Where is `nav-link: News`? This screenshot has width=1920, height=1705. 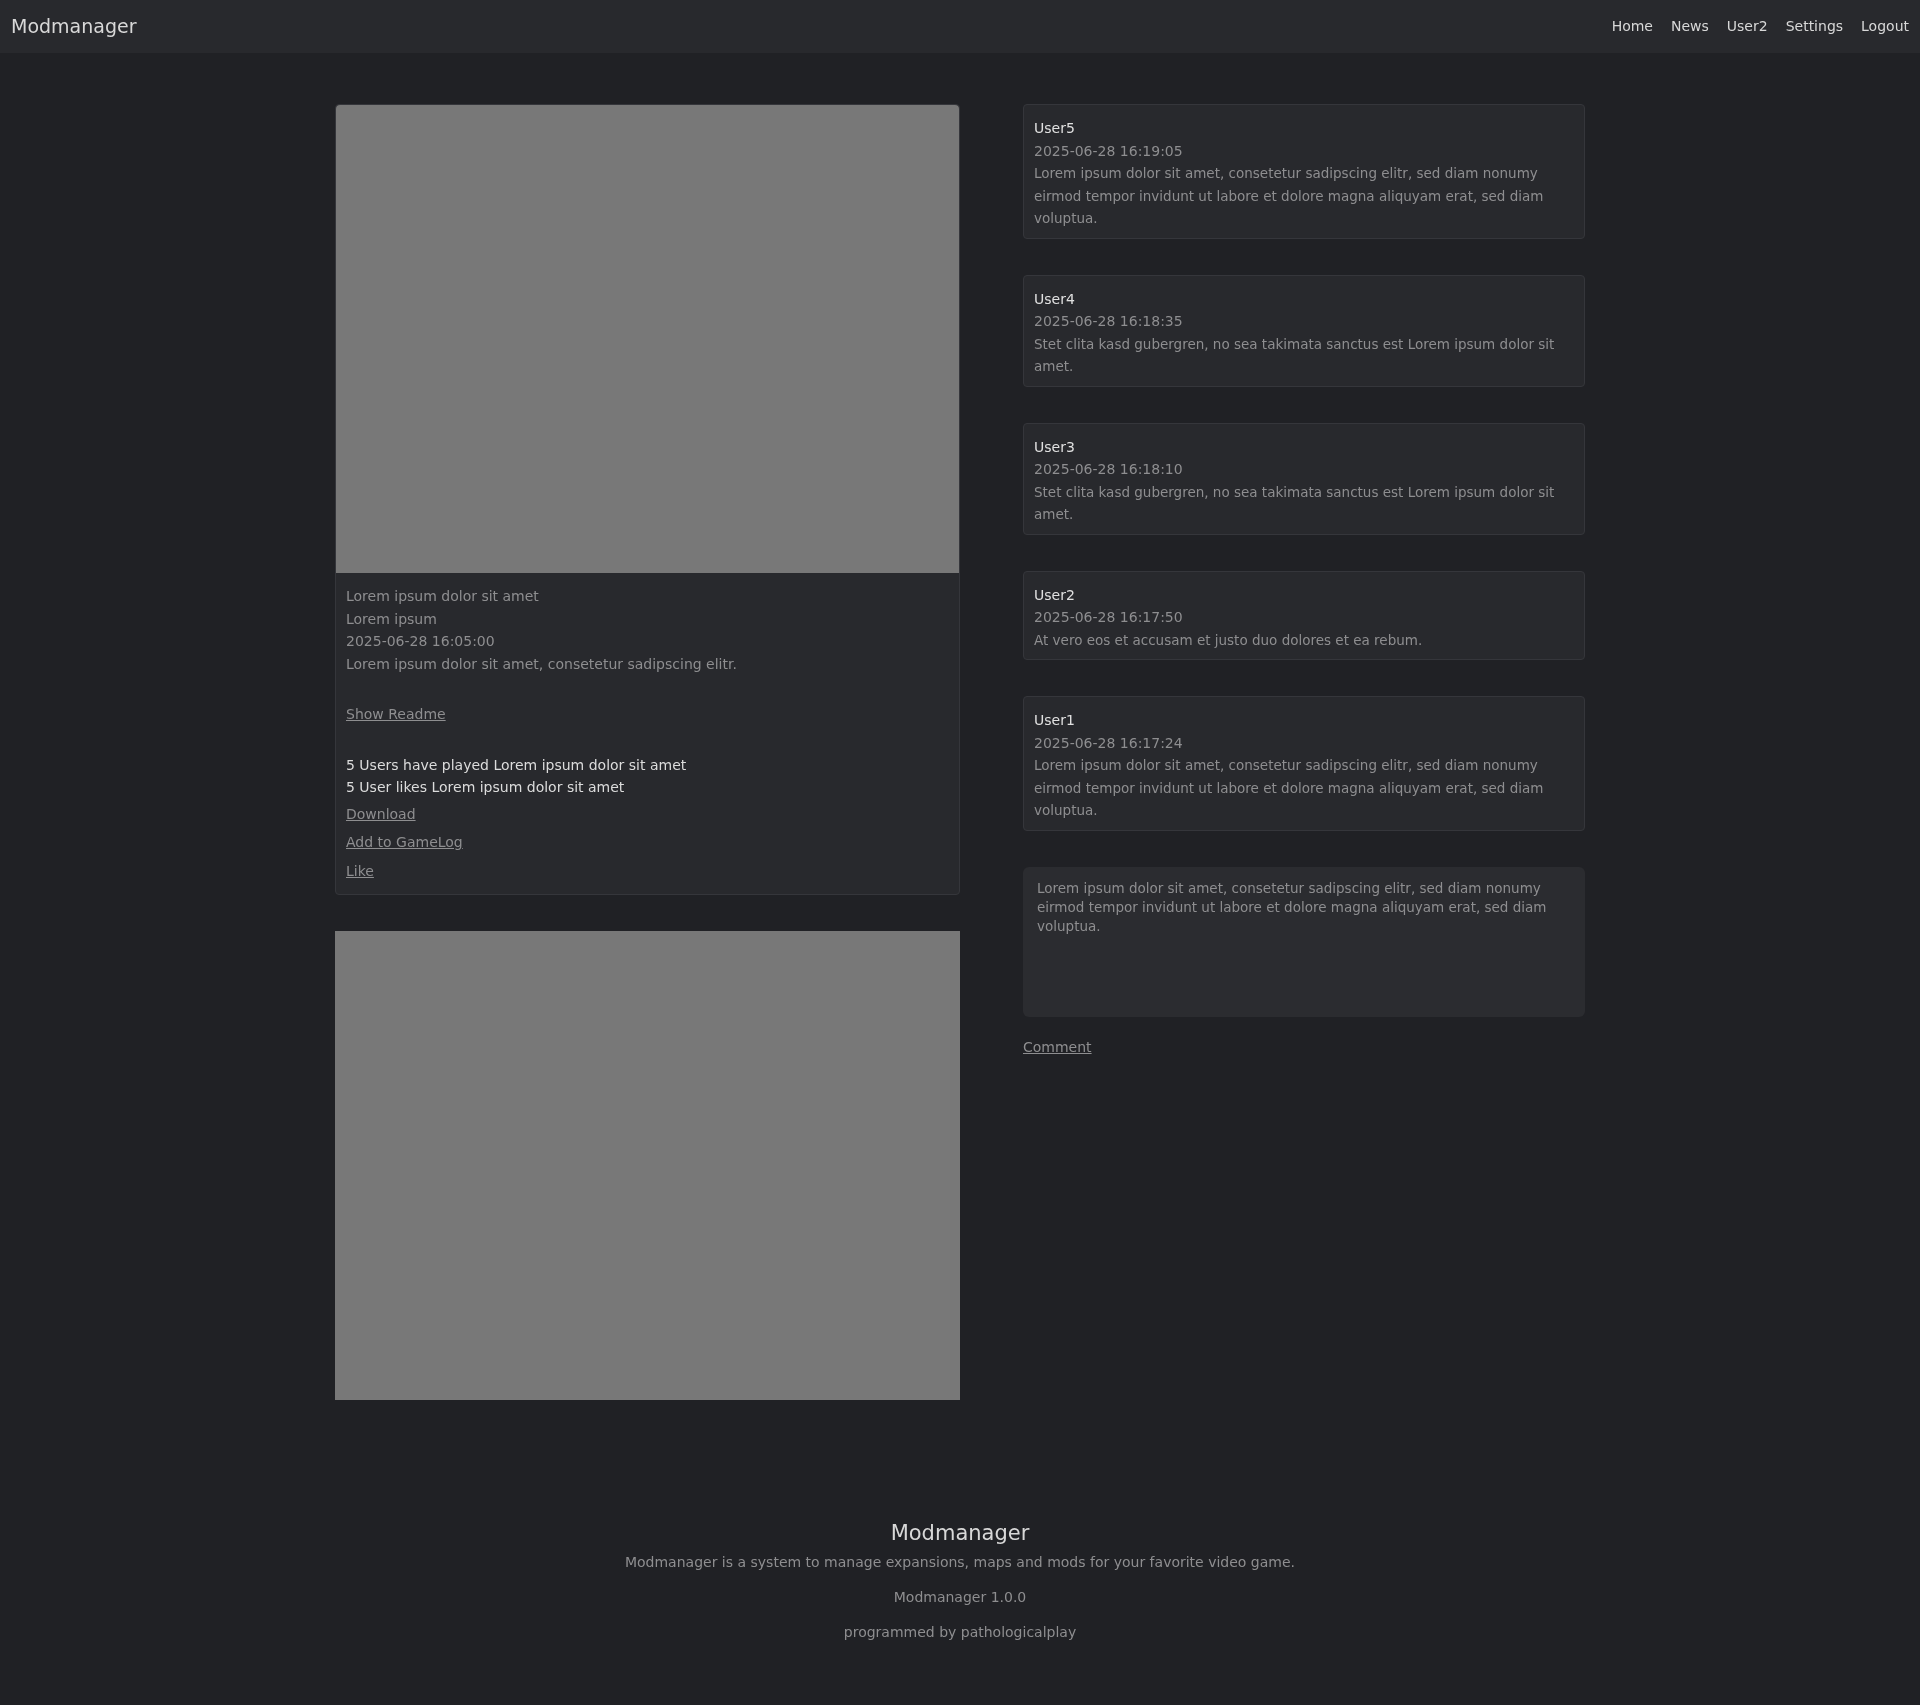 nav-link: News is located at coordinates (1689, 26).